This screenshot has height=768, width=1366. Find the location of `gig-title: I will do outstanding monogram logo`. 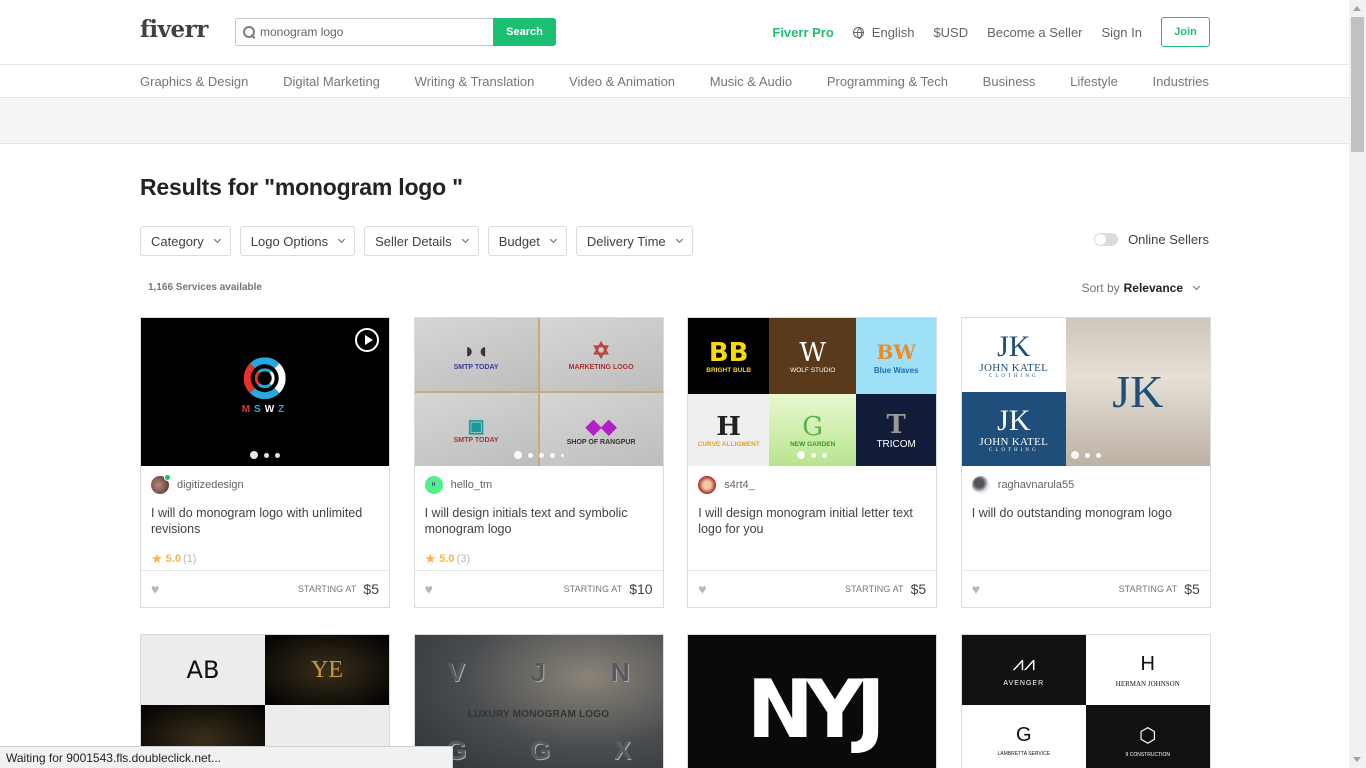

gig-title: I will do outstanding monogram logo is located at coordinates (1086, 513).